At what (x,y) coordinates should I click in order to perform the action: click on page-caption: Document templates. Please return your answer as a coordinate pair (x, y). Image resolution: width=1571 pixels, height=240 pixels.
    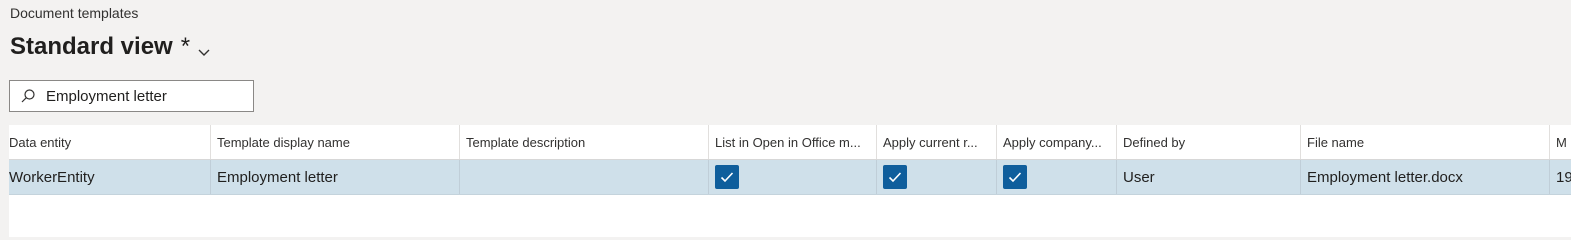
    Looking at the image, I should click on (74, 13).